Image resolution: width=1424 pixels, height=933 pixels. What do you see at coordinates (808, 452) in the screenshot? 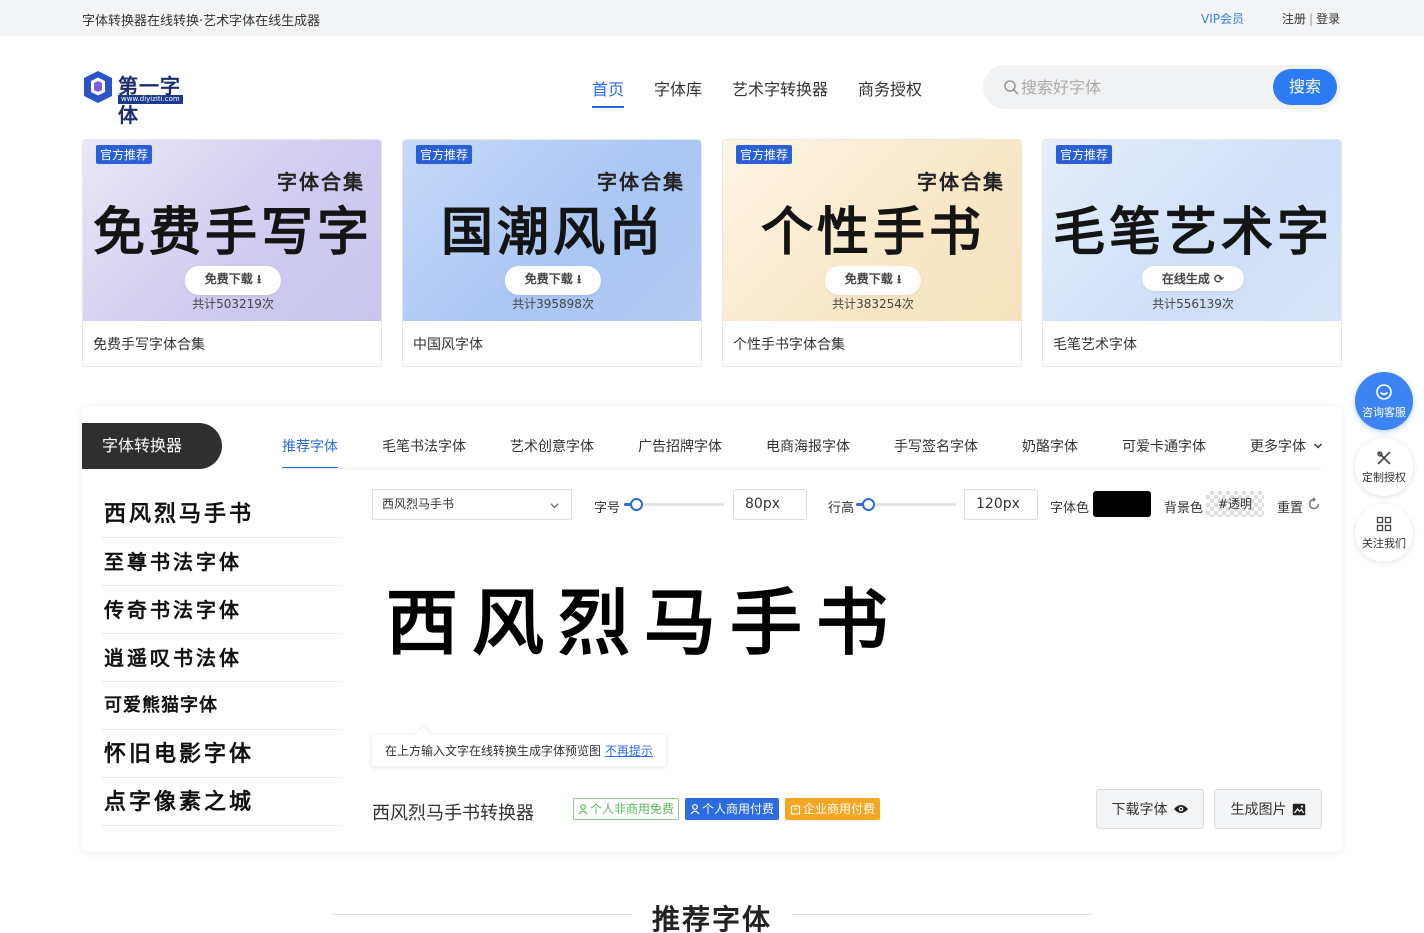
I see `tab-ecommerce: 电商海报字体` at bounding box center [808, 452].